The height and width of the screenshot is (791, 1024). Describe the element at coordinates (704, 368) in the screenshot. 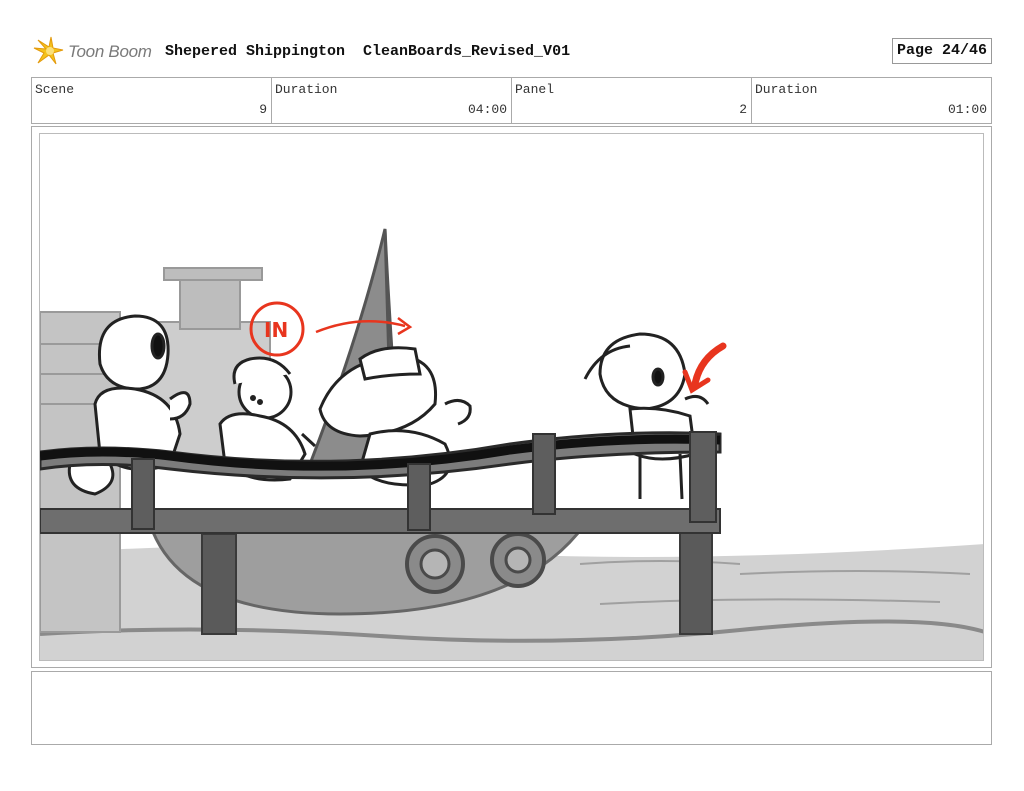

I see `turn-arrow-annotation` at that location.